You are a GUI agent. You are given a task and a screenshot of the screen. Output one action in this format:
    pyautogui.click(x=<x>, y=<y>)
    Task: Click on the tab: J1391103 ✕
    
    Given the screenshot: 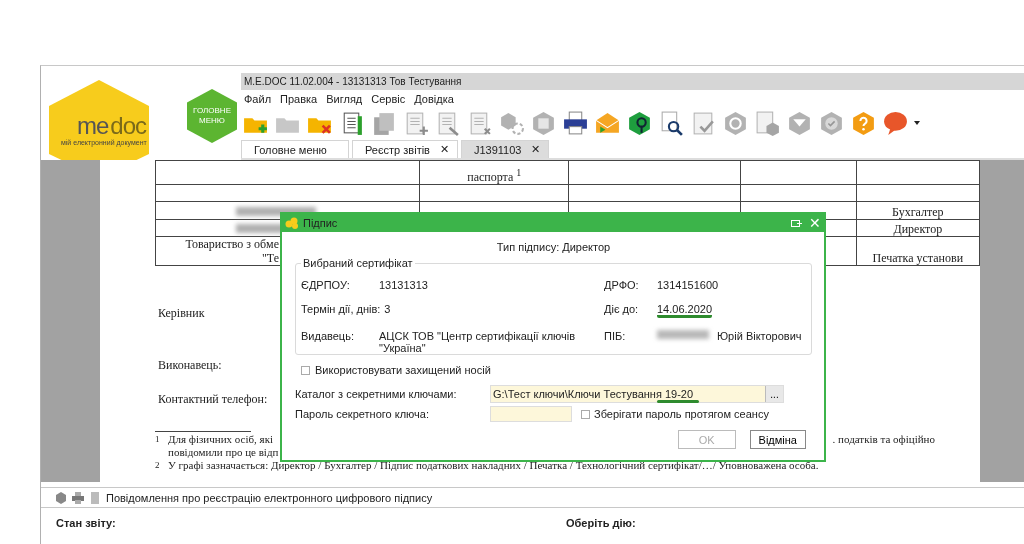 What is the action you would take?
    pyautogui.click(x=505, y=149)
    